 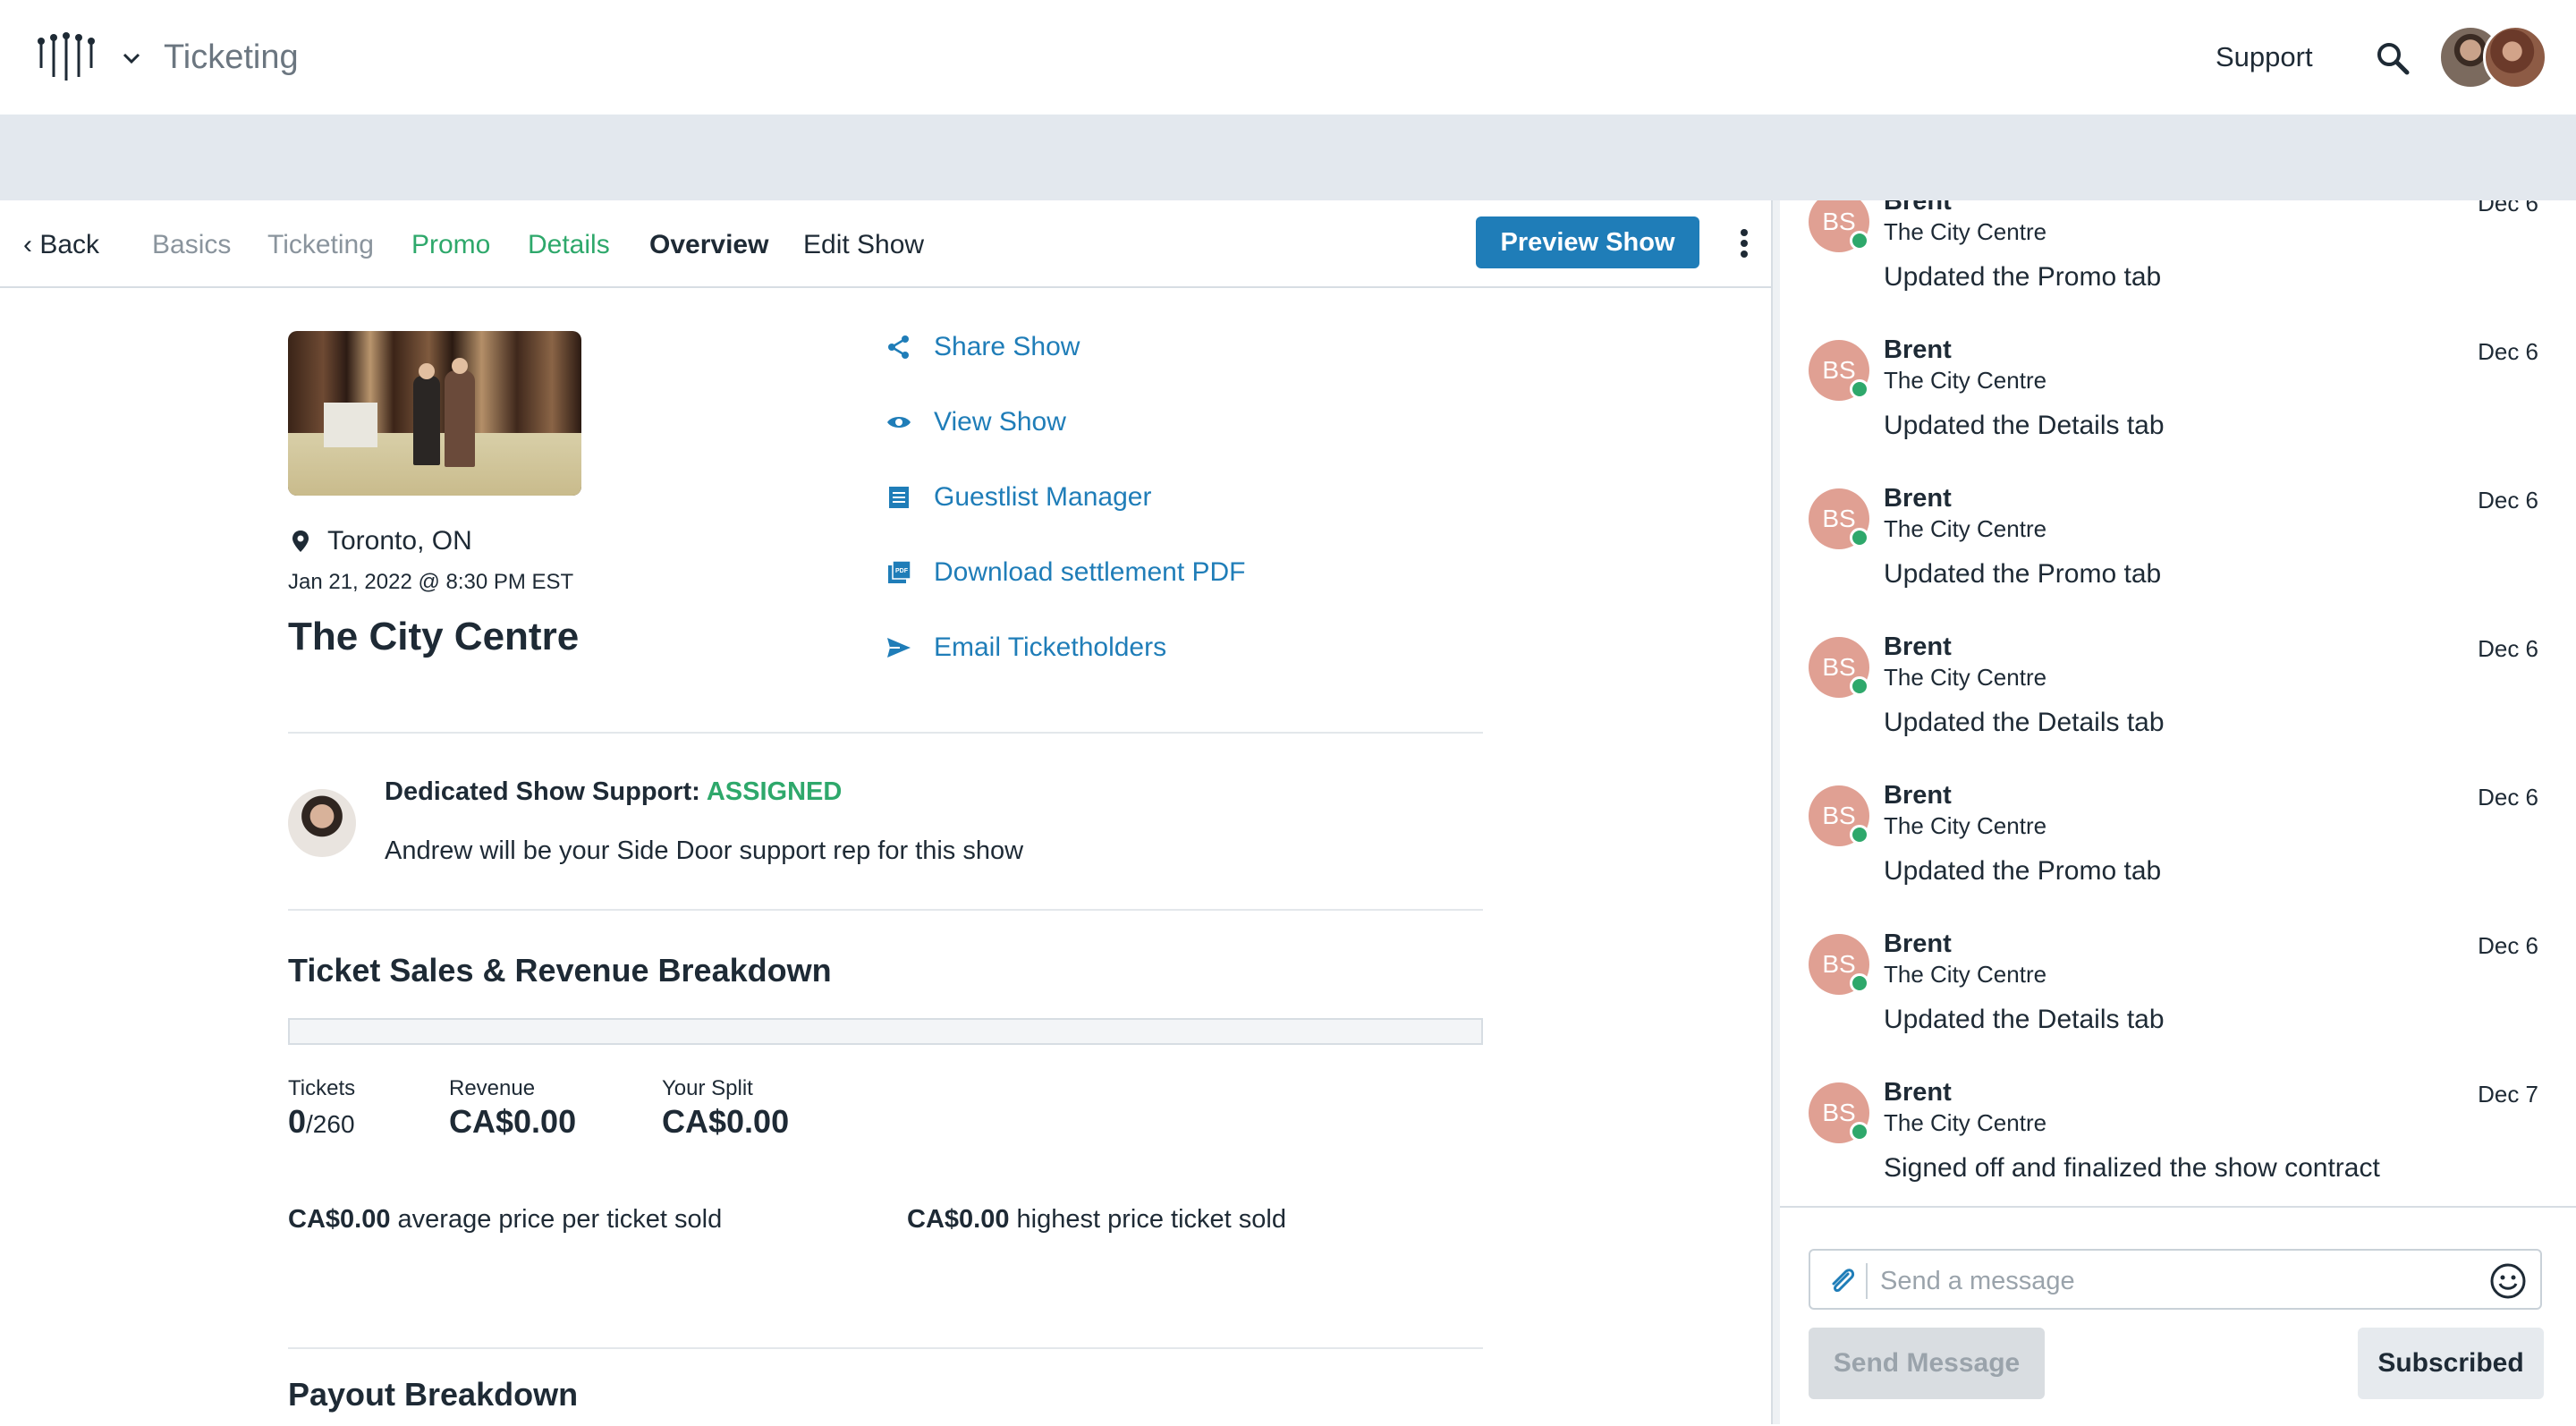 What do you see at coordinates (297, 1122) in the screenshot?
I see `tickets-sold: 0` at bounding box center [297, 1122].